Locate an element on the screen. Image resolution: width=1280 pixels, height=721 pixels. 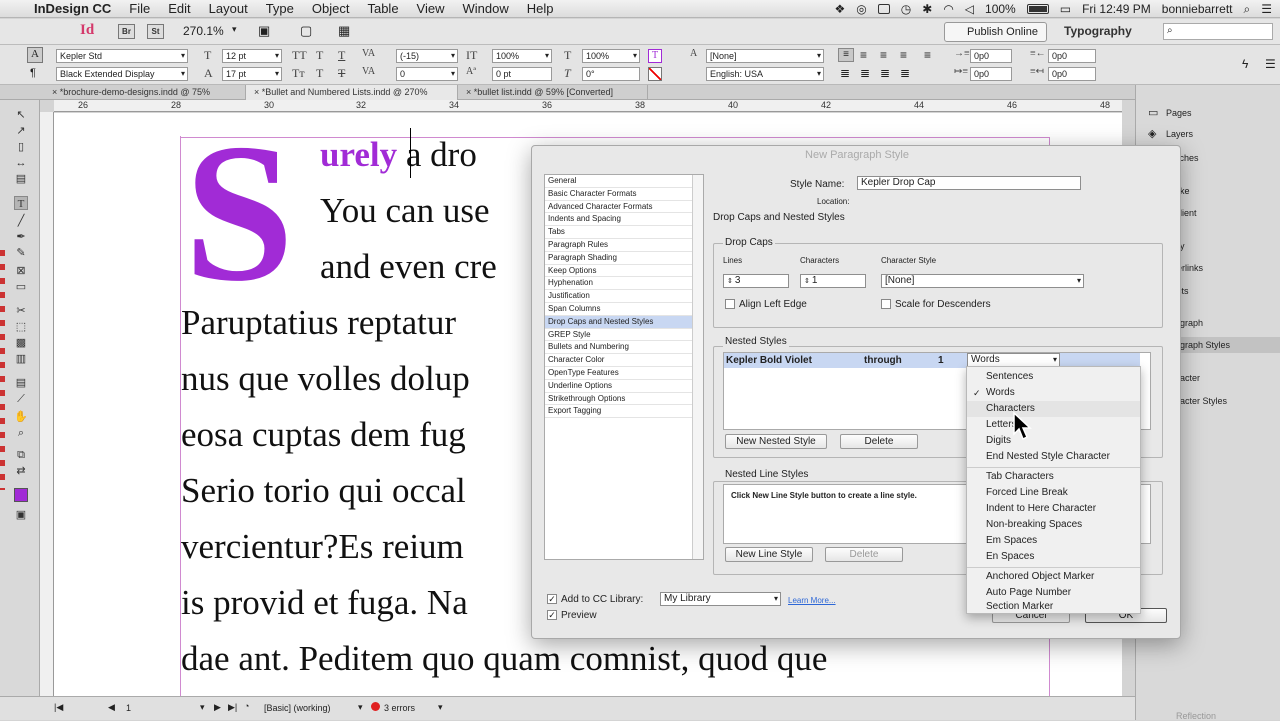
align-away-spine-icon: ≡ is located at coordinates (927, 55).